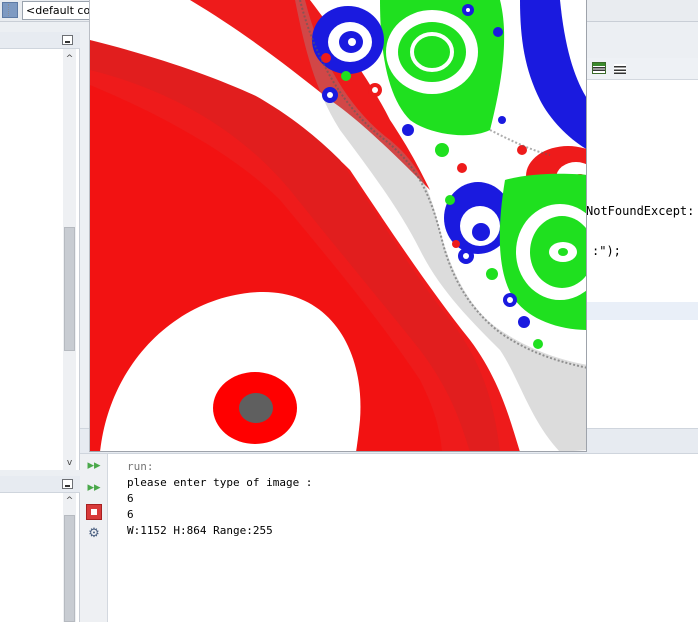  Describe the element at coordinates (599, 68) in the screenshot. I see `comment-icon` at that location.